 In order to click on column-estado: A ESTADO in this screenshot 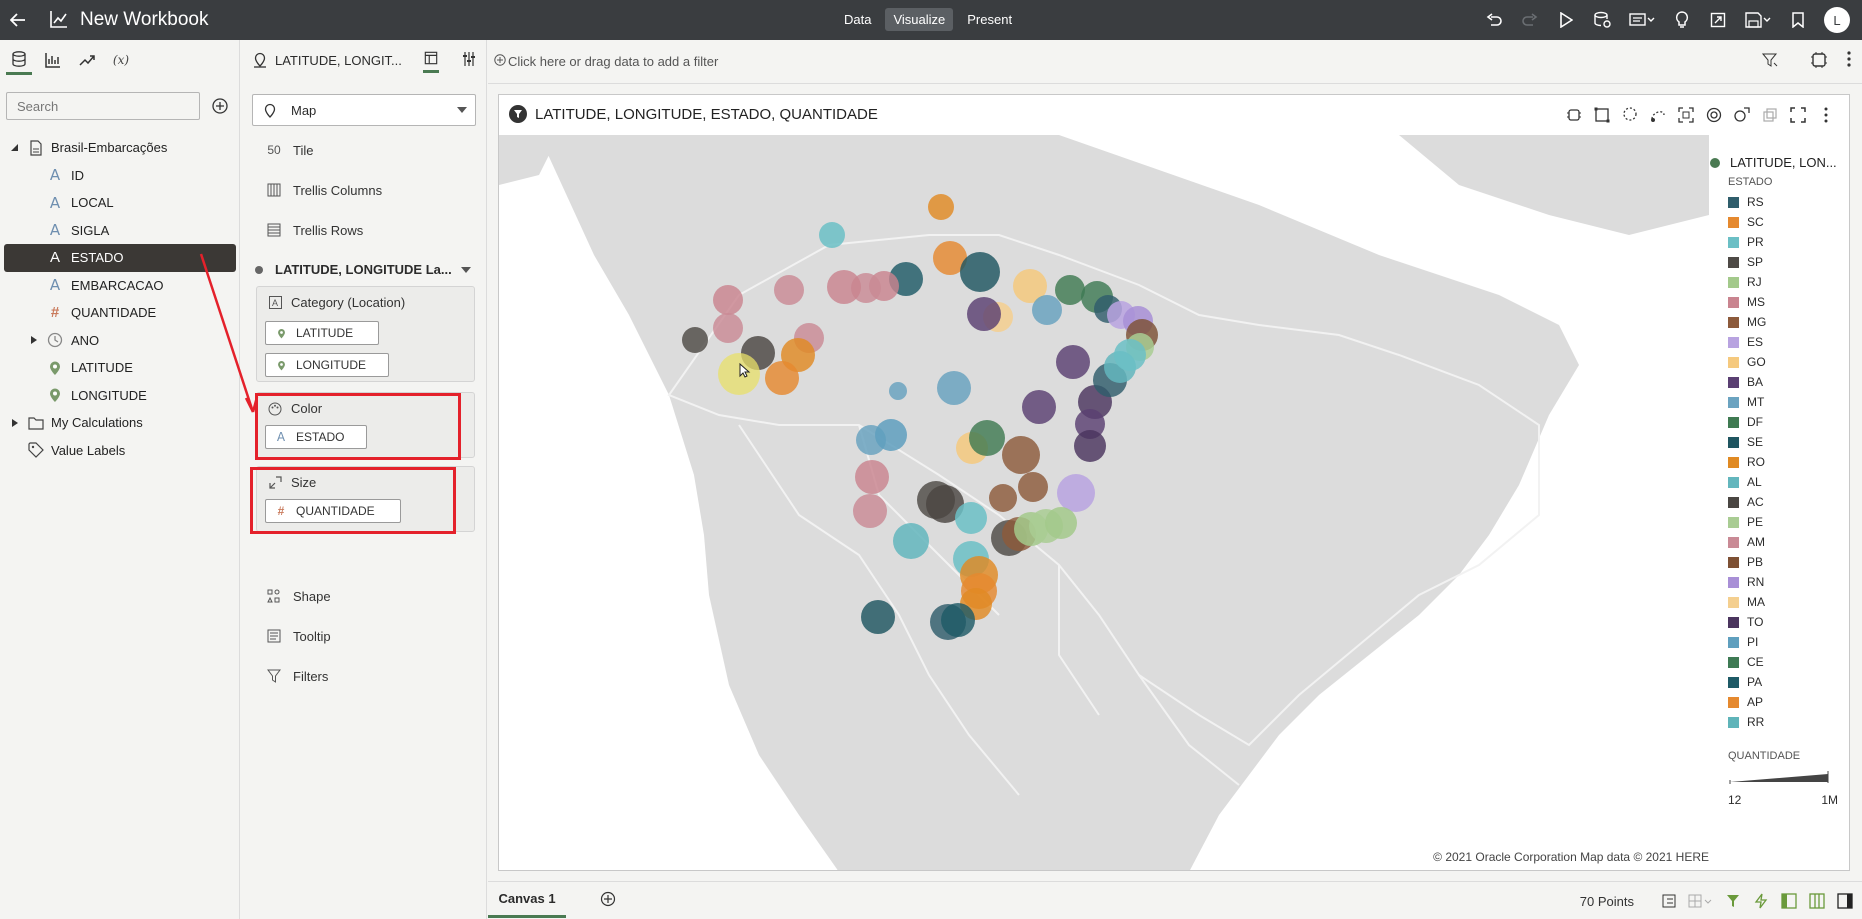, I will do `click(120, 258)`.